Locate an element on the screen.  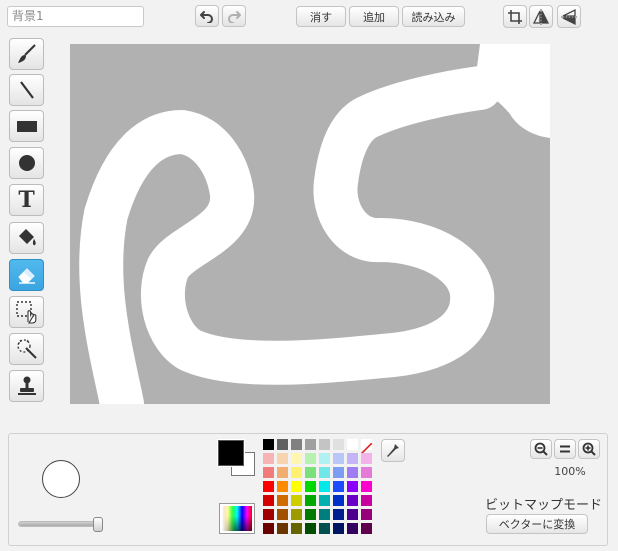
zoom-reset-button is located at coordinates (565, 449).